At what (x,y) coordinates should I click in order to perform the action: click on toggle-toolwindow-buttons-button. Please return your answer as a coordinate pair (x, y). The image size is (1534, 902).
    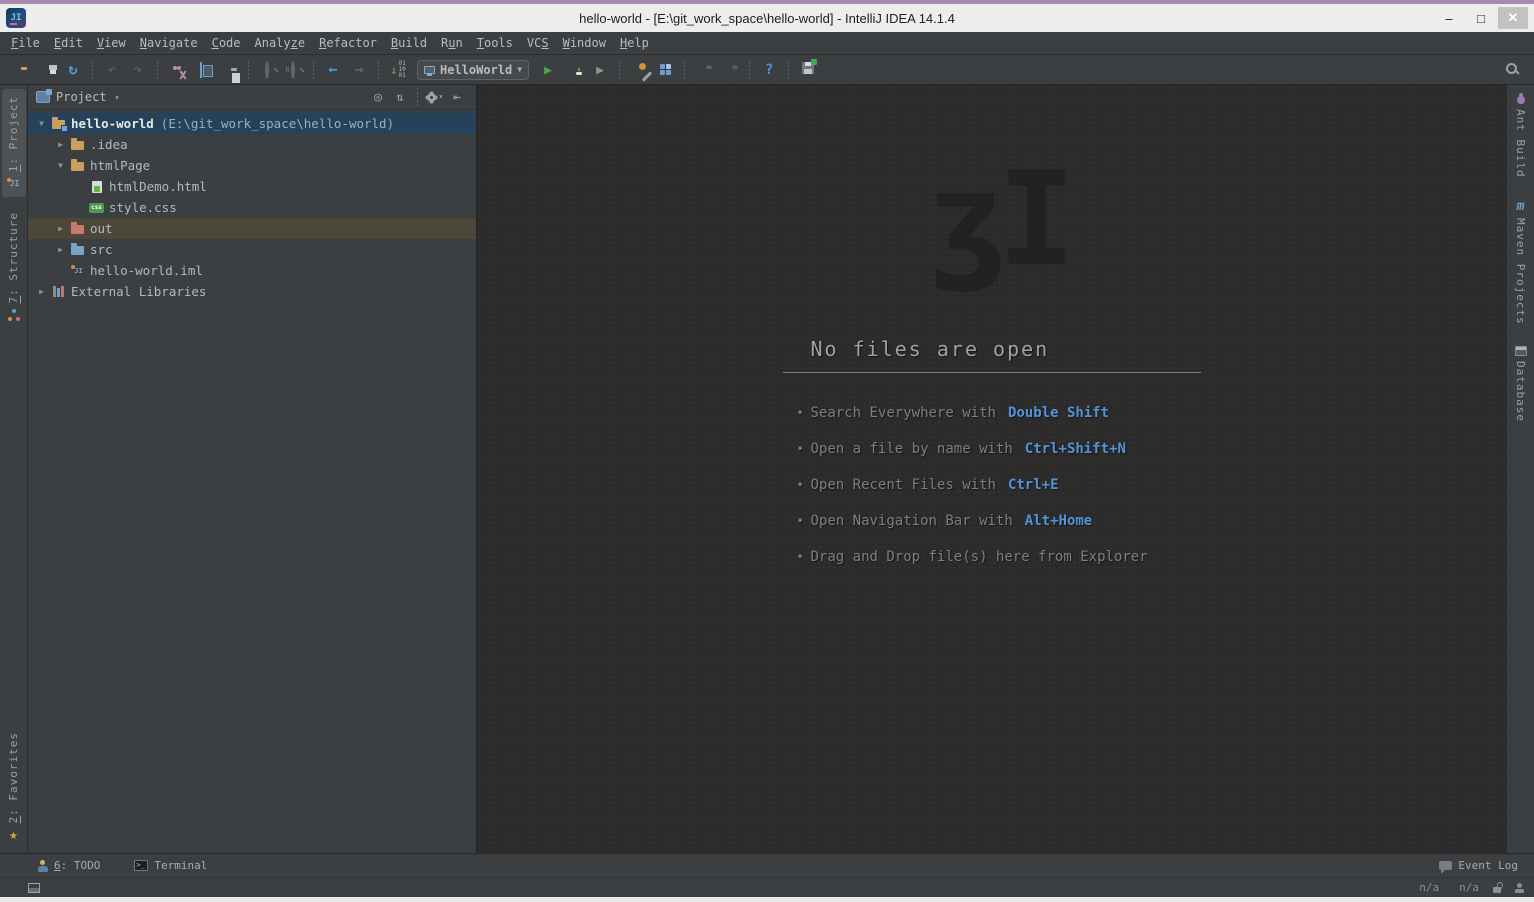
    Looking at the image, I should click on (34, 887).